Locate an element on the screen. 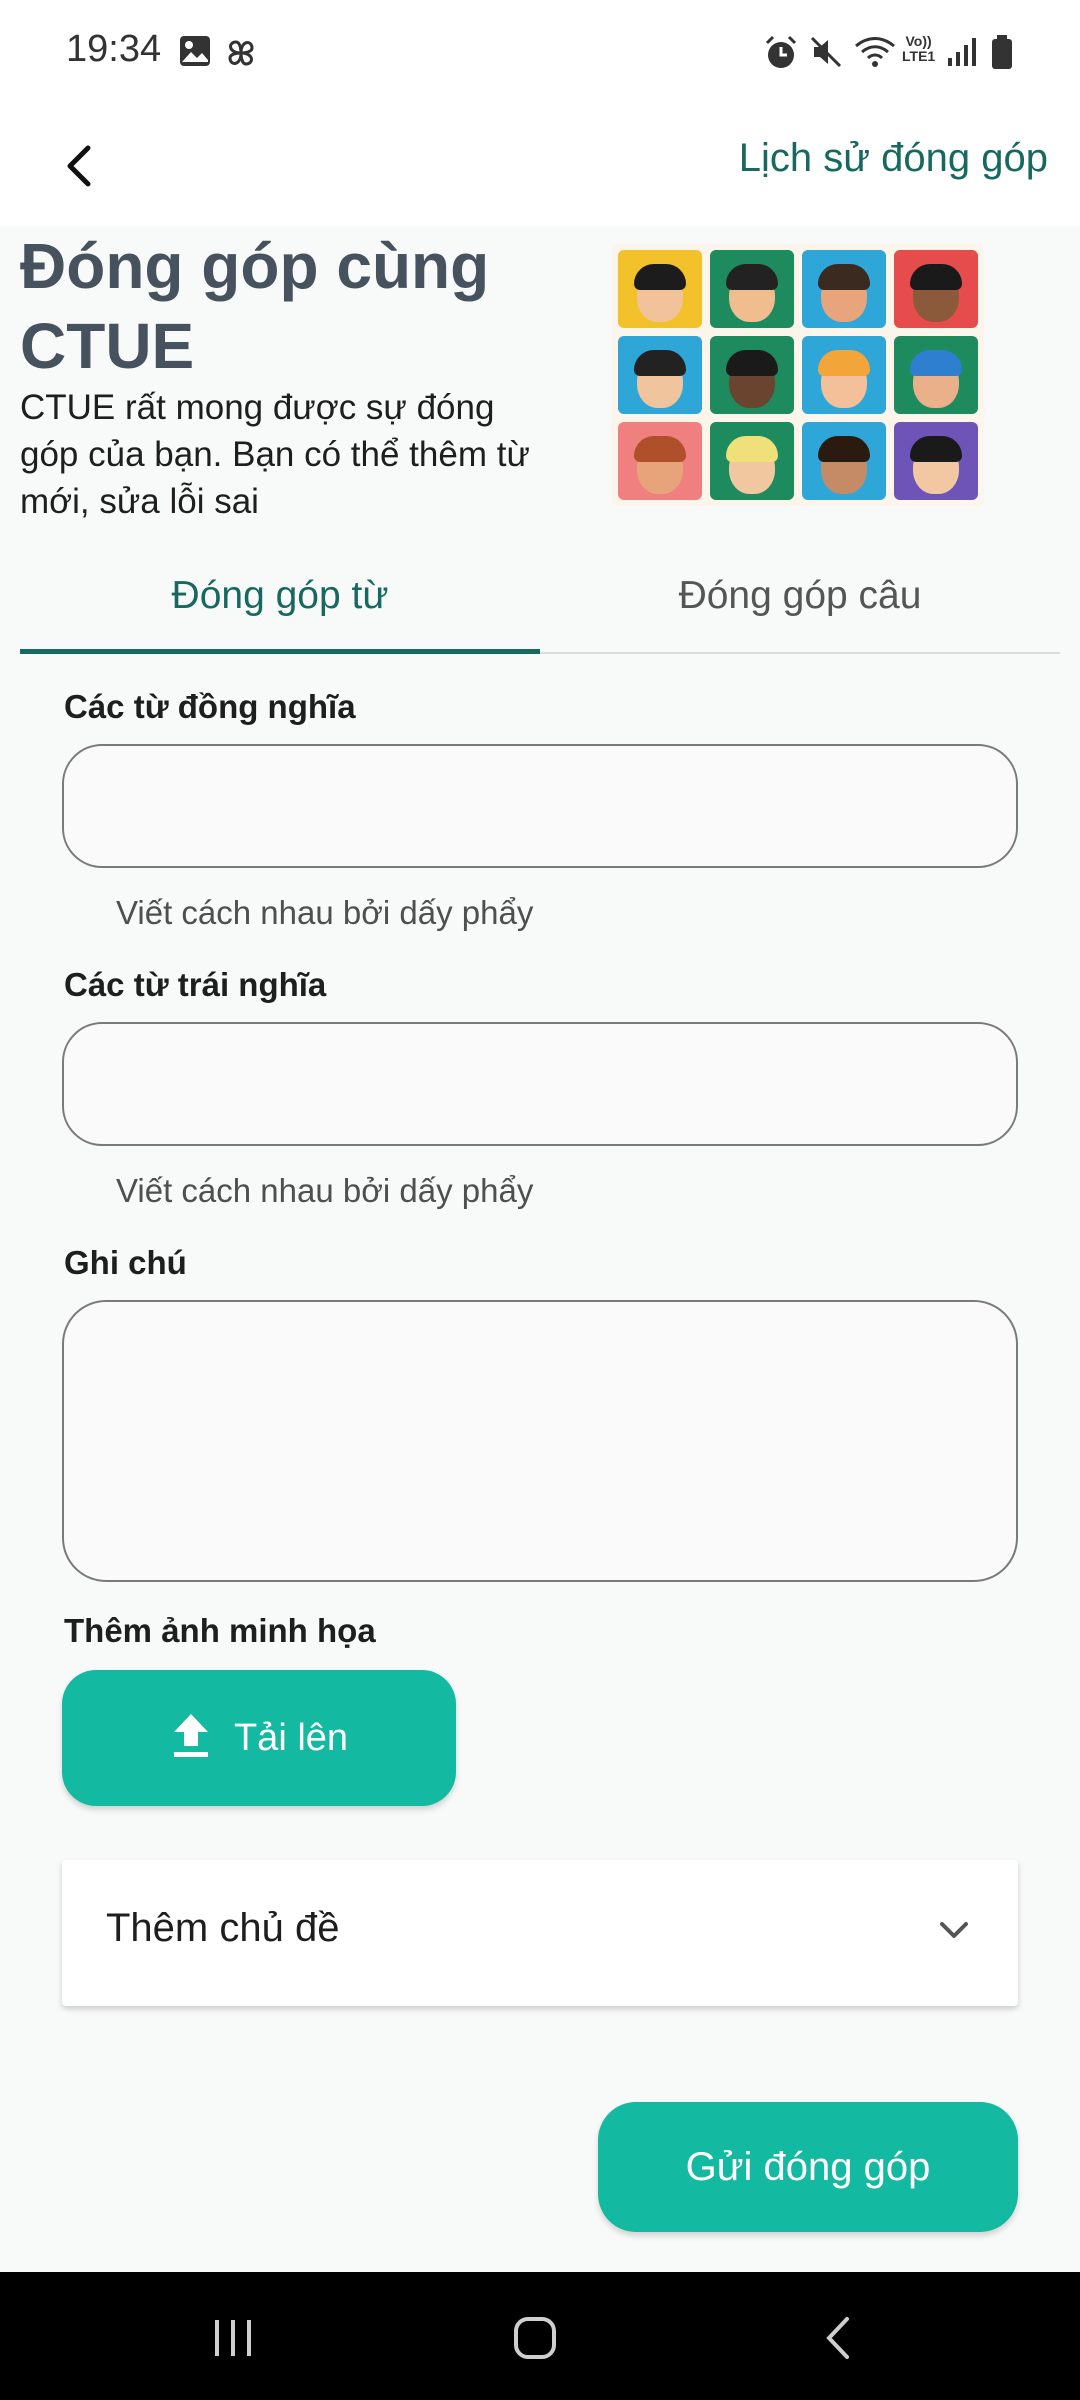 Image resolution: width=1080 pixels, height=2400 pixels. community-illustration is located at coordinates (798, 375).